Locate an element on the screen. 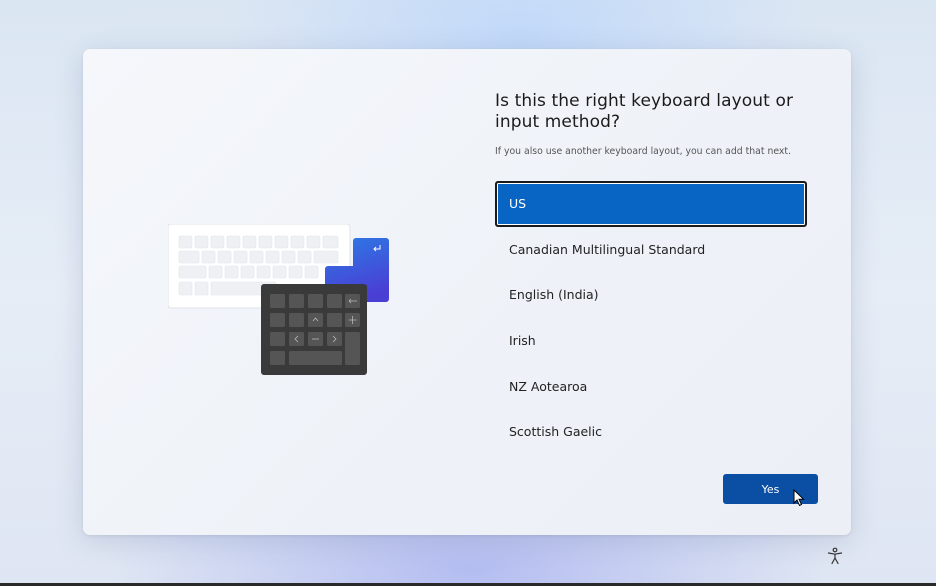 The height and width of the screenshot is (586, 936). layout-option-label: Canadian Multilingual Standard is located at coordinates (607, 249).